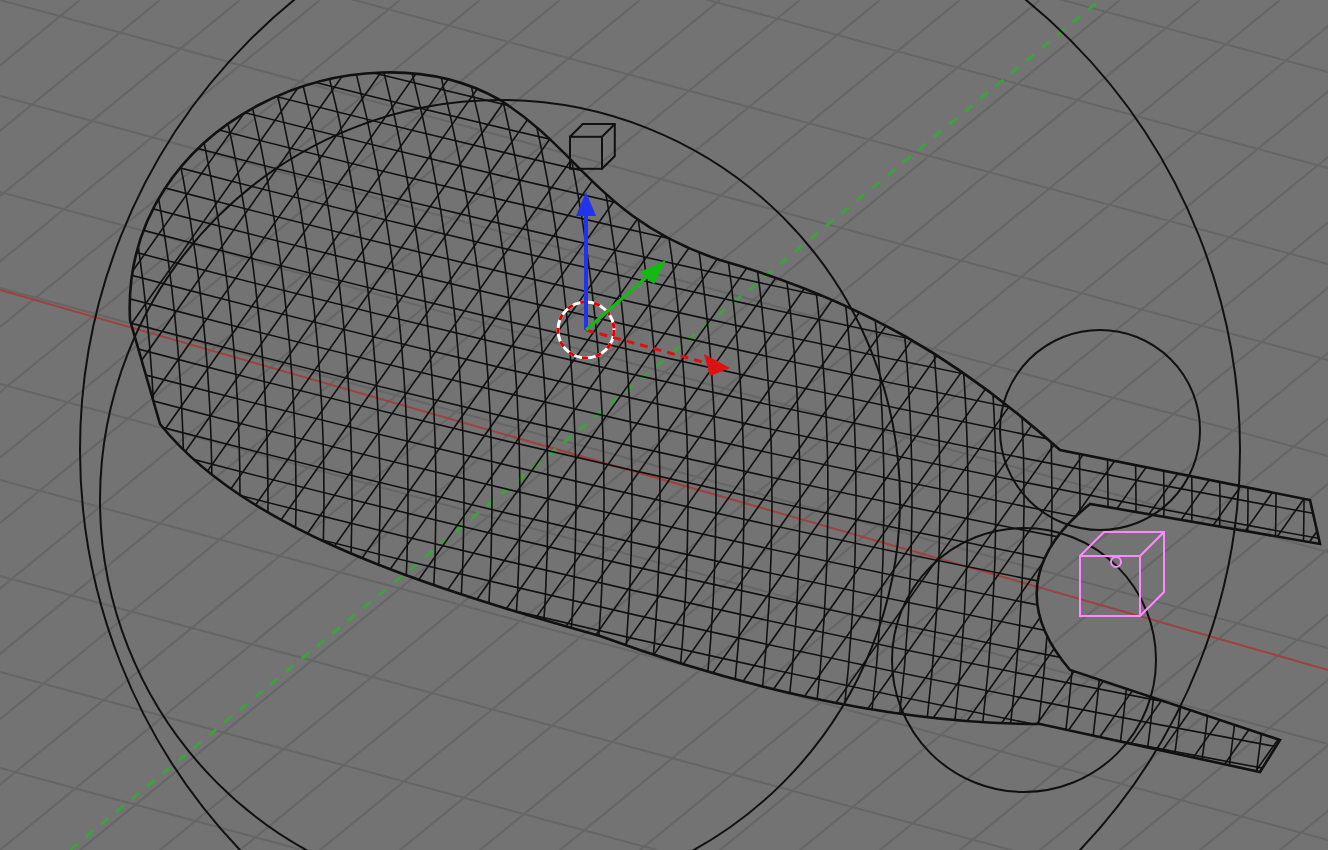 The width and height of the screenshot is (1328, 850). Describe the element at coordinates (1122, 574) in the screenshot. I see `selected-cube-empty-drawing` at that location.